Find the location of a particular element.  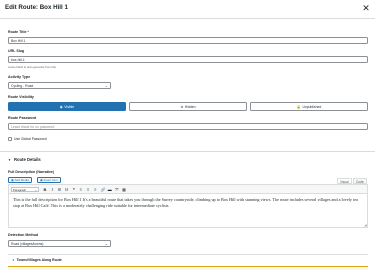

global-password-checkbox is located at coordinates (10, 139).